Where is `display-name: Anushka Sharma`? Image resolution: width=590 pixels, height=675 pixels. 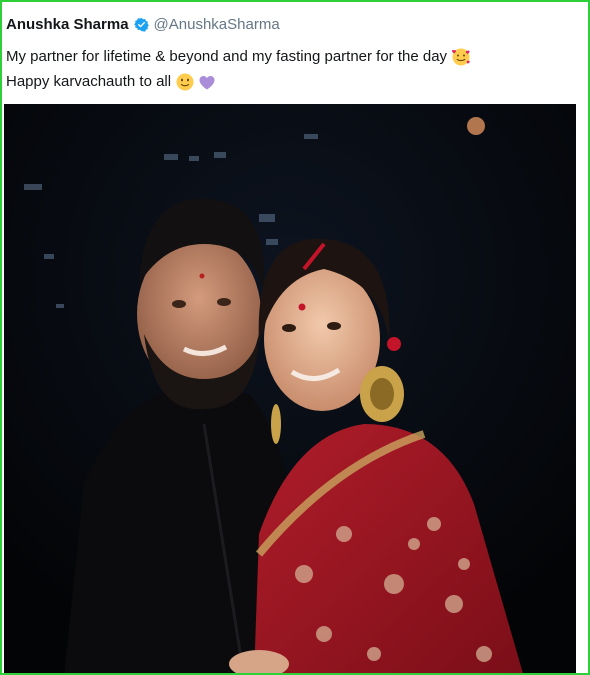 display-name: Anushka Sharma is located at coordinates (67, 24).